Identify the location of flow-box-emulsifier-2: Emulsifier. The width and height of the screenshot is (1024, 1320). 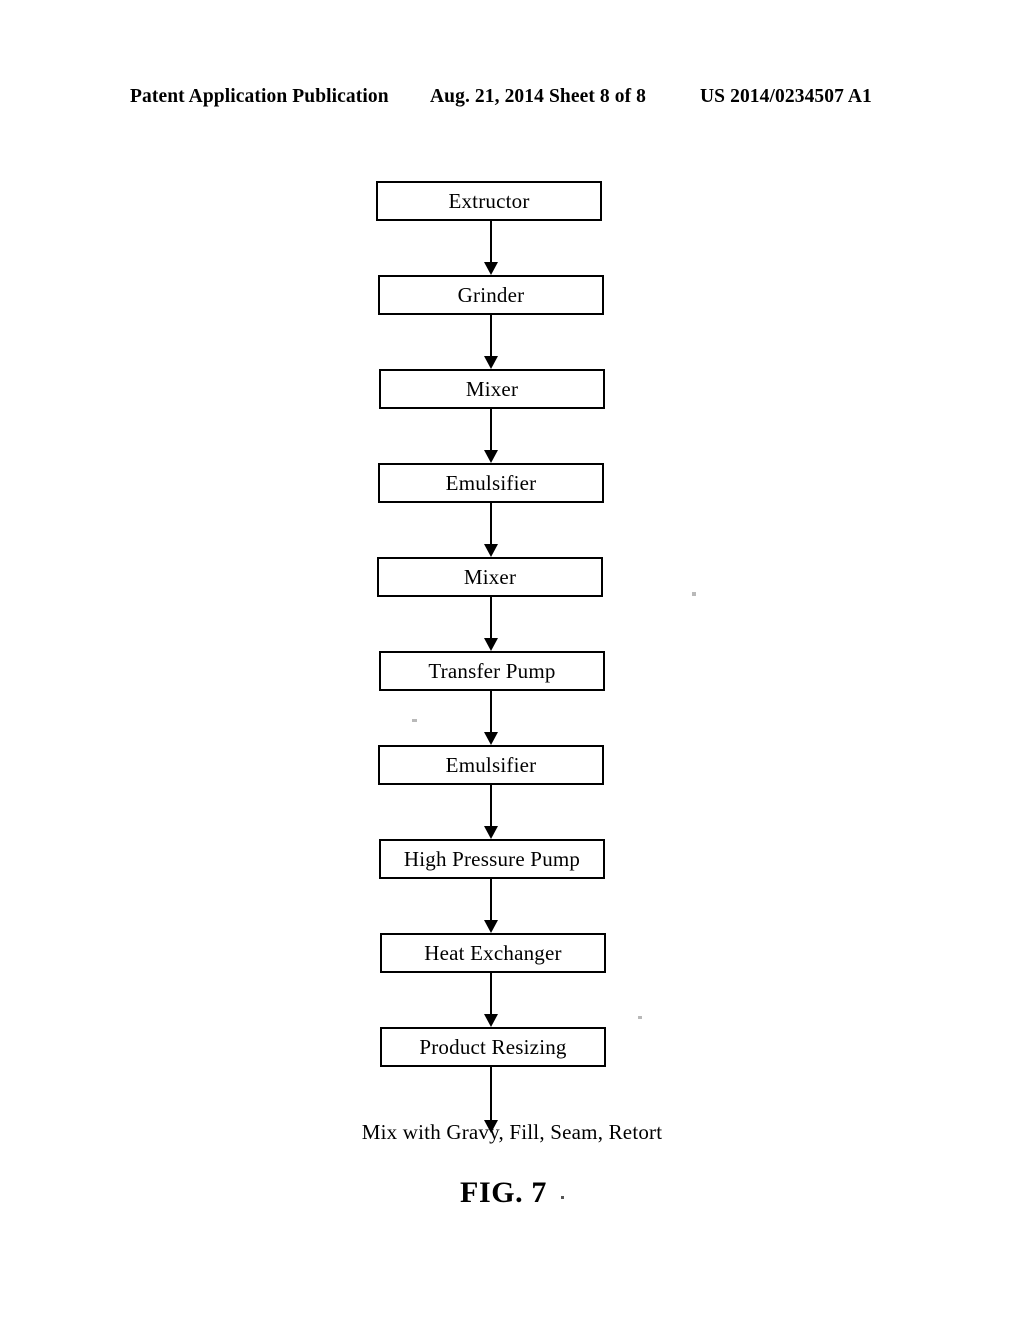
(491, 765).